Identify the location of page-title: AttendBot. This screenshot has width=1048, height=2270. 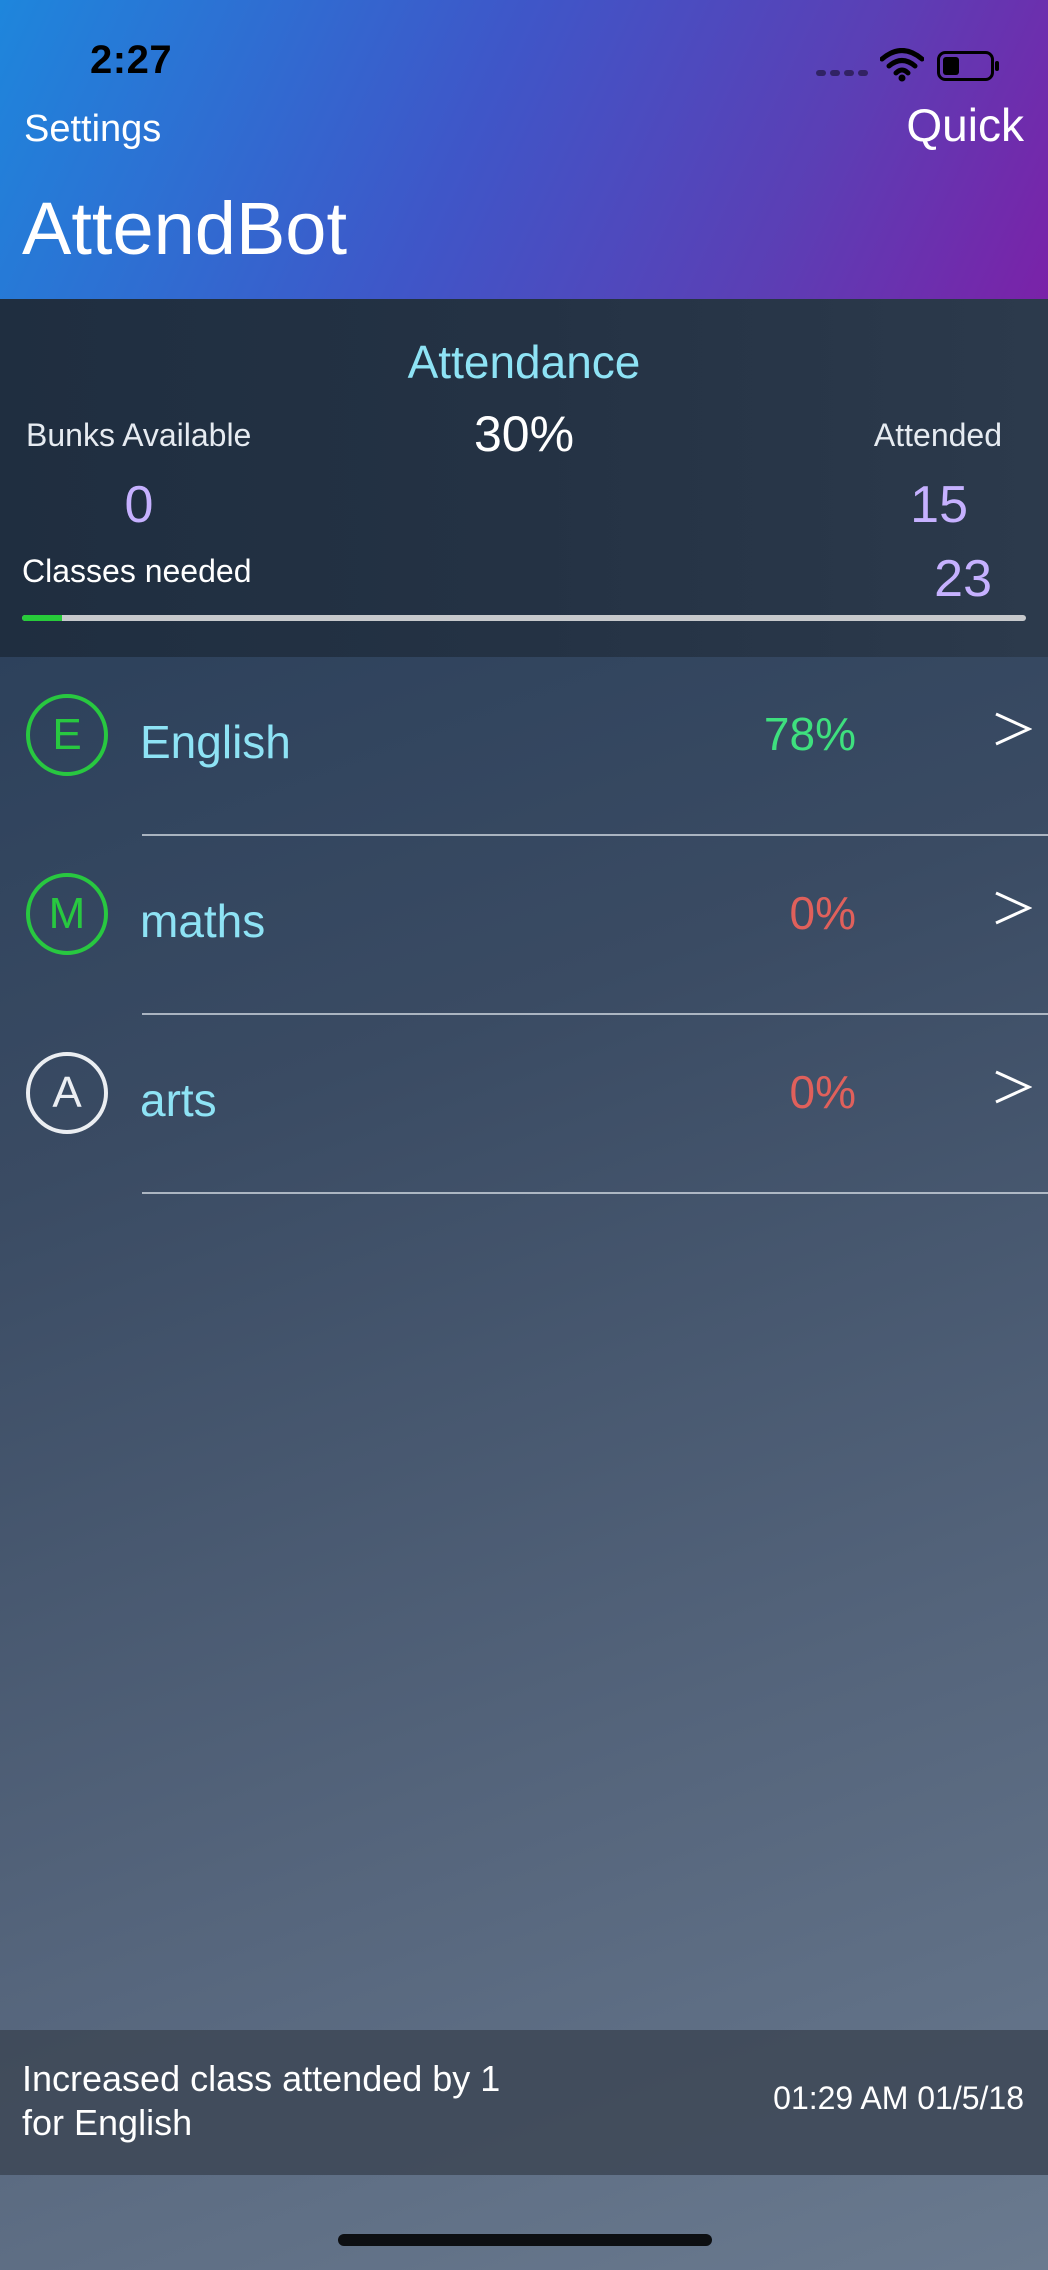
(185, 228).